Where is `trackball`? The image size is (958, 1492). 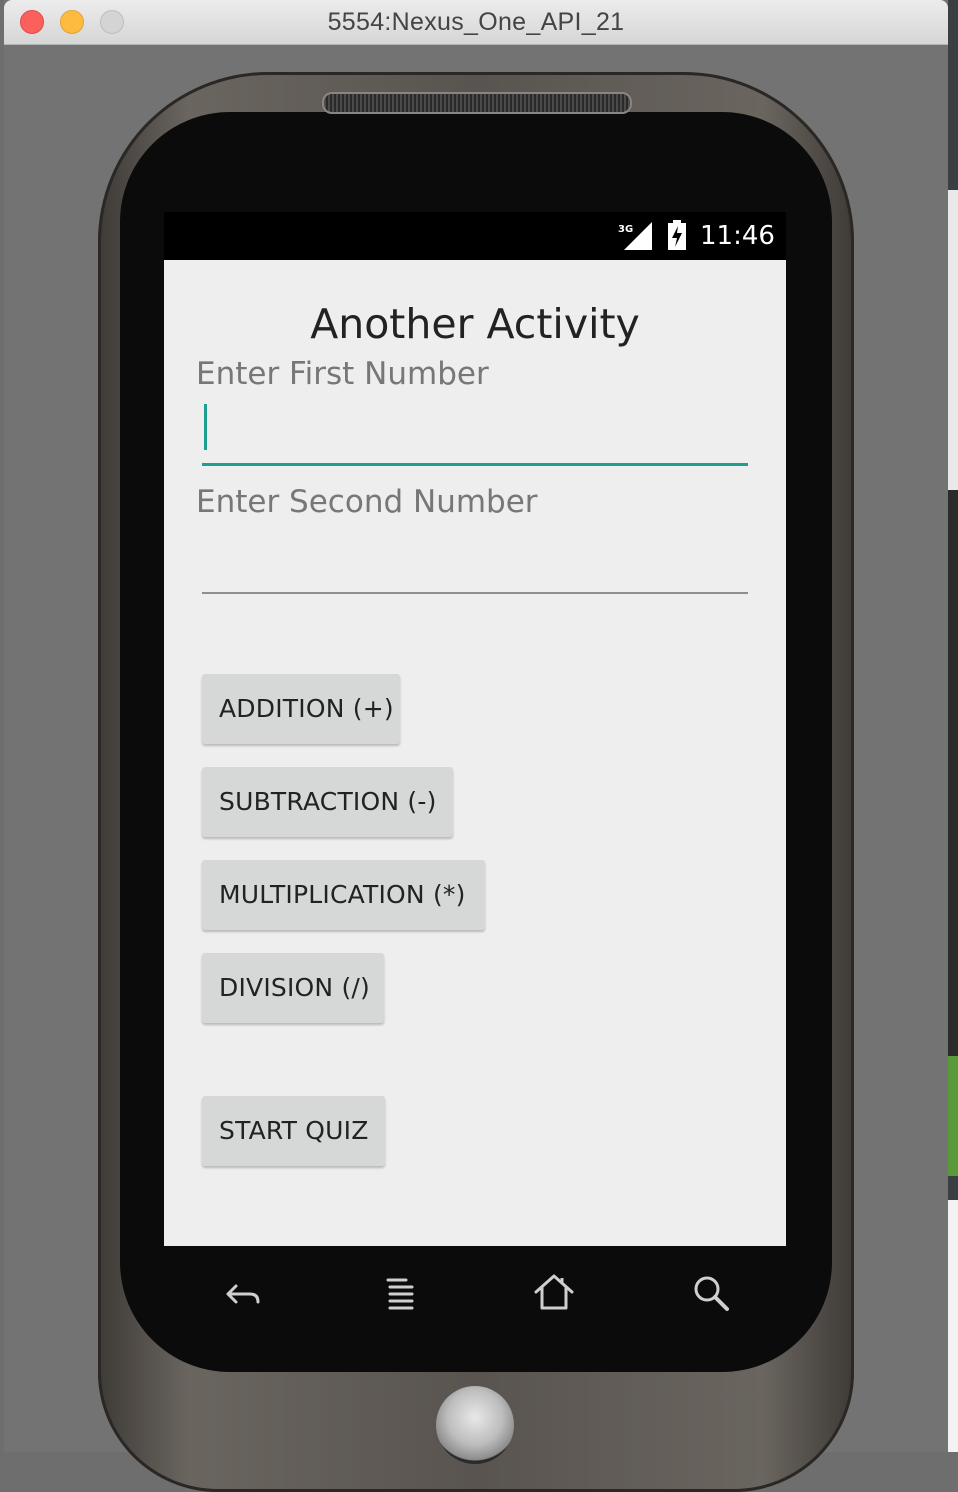 trackball is located at coordinates (475, 1425).